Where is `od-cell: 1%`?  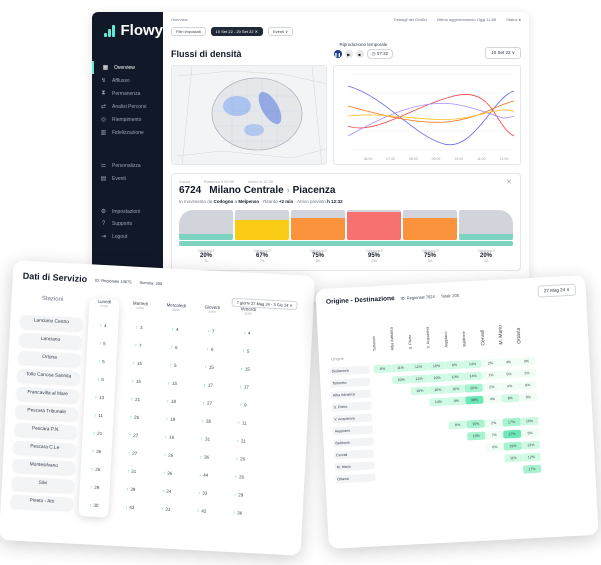
od-cell: 1% is located at coordinates (491, 375).